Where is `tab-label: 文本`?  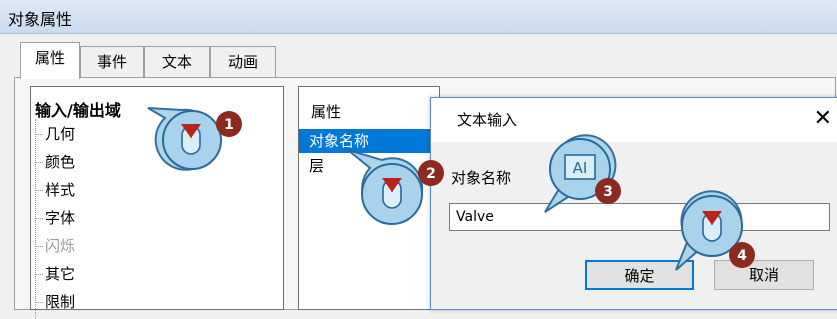
tab-label: 文本 is located at coordinates (176, 62).